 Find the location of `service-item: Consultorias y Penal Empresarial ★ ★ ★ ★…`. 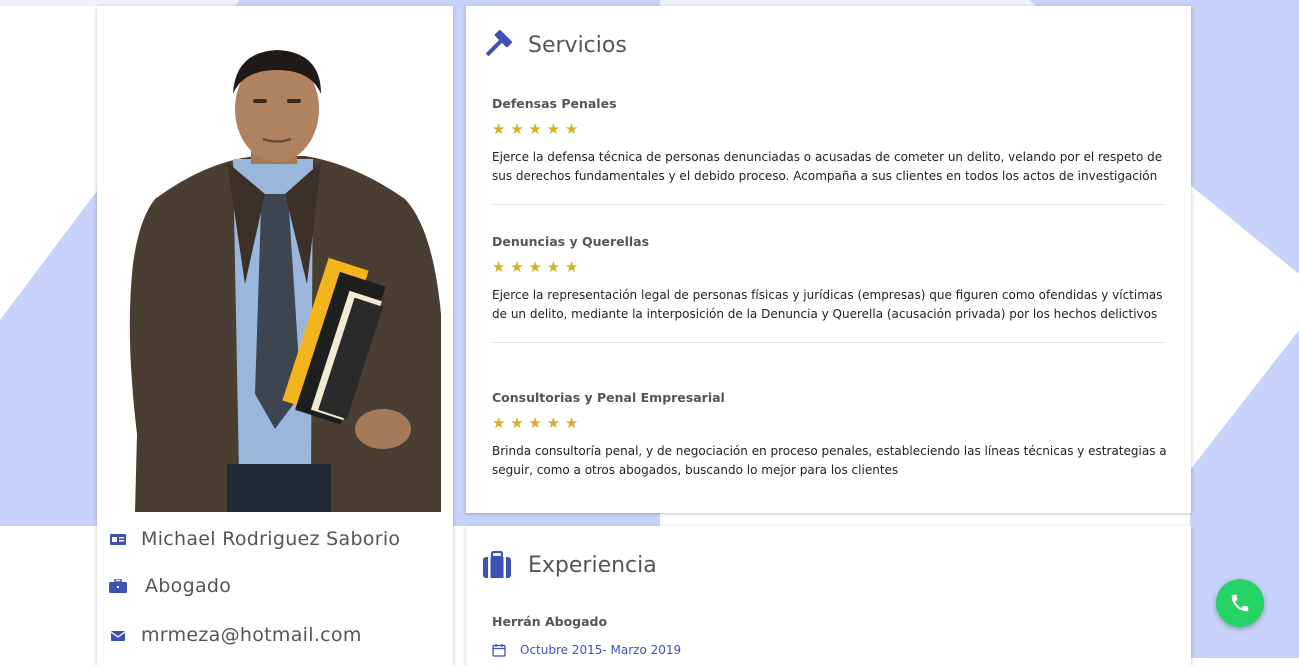

service-item: Consultorias y Penal Empresarial ★ ★ ★ ★… is located at coordinates (829, 435).